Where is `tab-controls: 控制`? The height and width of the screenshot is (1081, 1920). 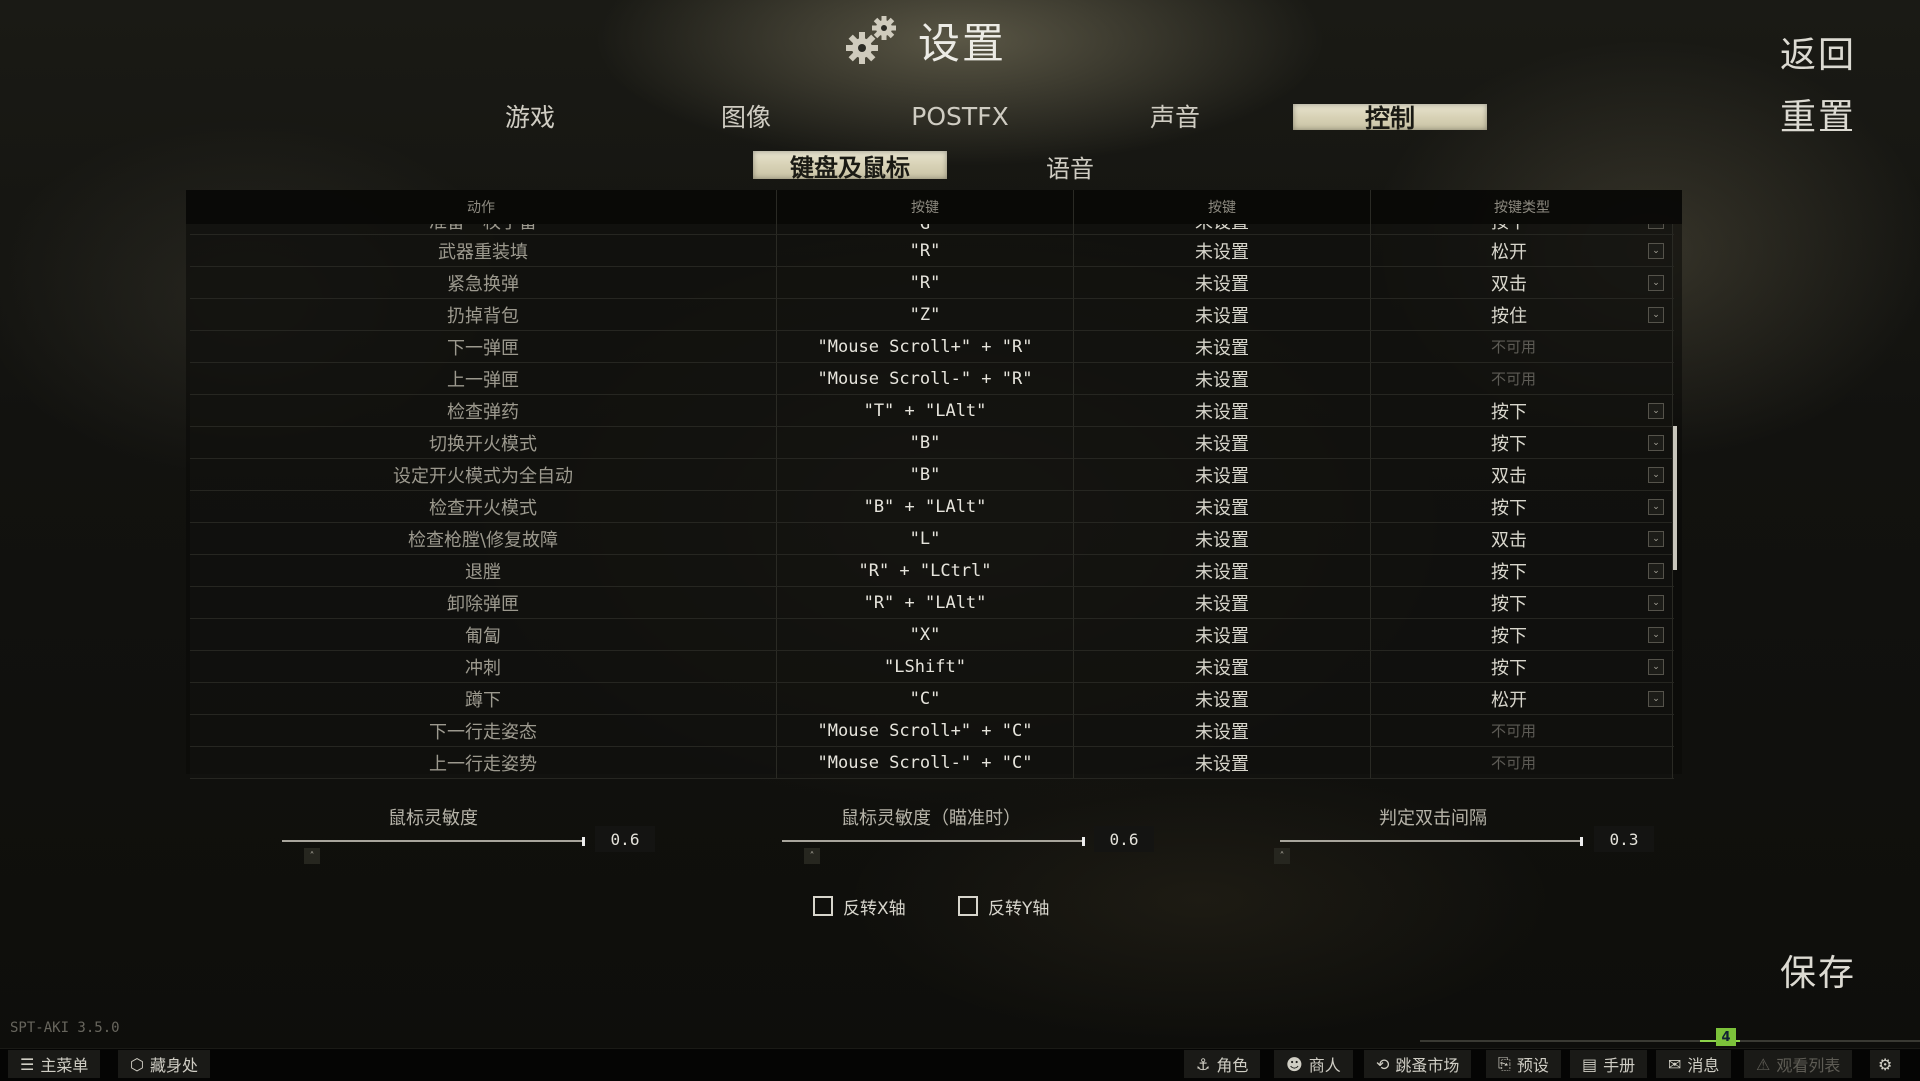
tab-controls: 控制 is located at coordinates (1390, 118).